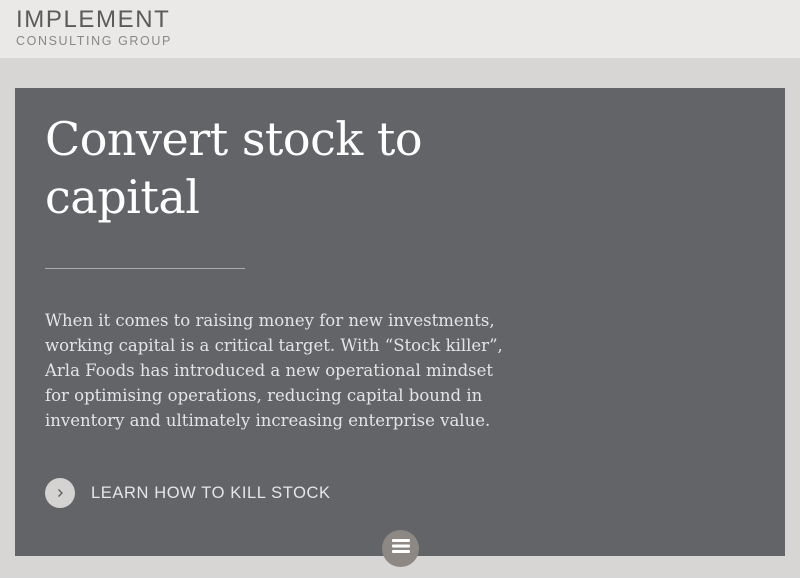 The height and width of the screenshot is (578, 800). I want to click on learn-more-link: LEARN HOW TO KILL STOCK, so click(188, 493).